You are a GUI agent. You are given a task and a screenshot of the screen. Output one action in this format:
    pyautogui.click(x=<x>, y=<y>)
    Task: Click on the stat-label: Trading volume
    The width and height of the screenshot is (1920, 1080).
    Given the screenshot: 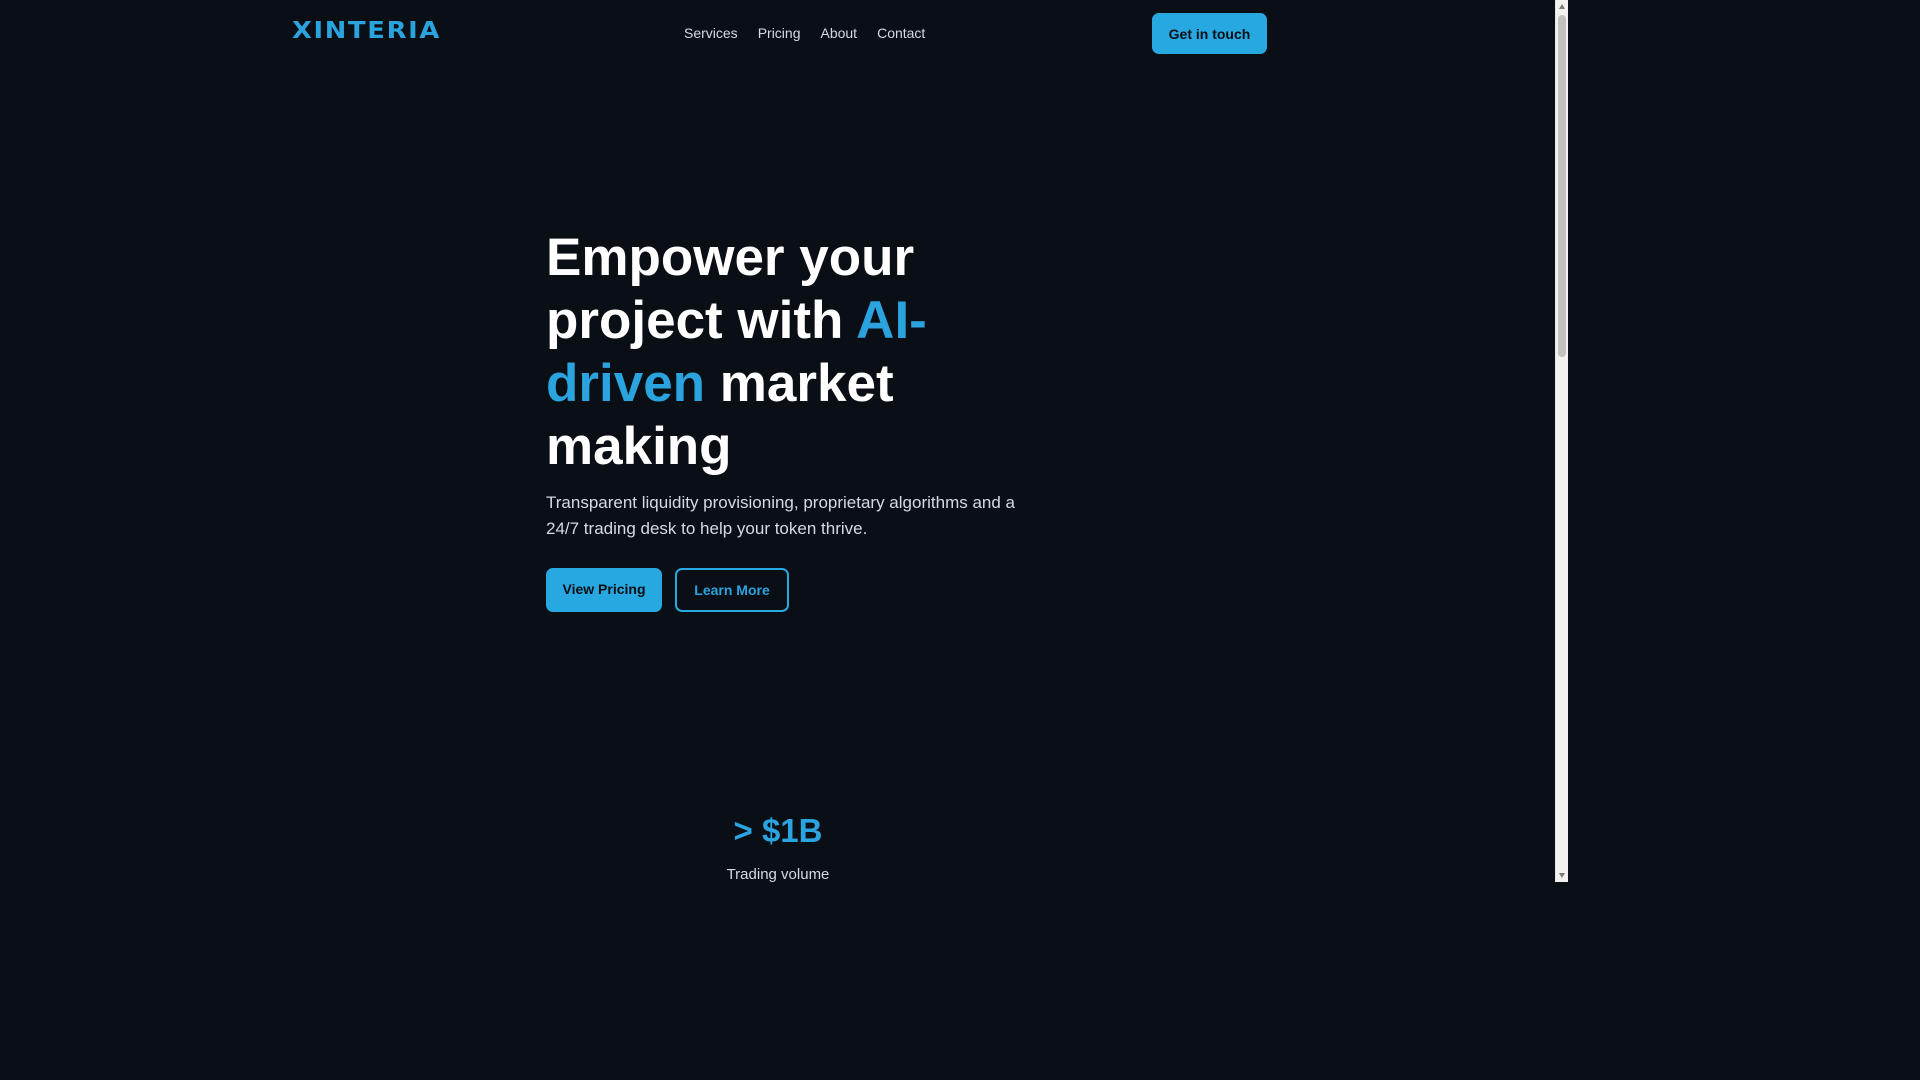 What is the action you would take?
    pyautogui.click(x=778, y=874)
    